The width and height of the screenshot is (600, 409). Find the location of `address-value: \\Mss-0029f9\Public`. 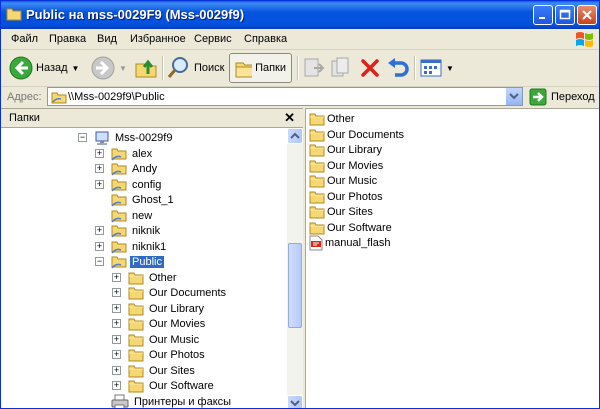

address-value: \\Mss-0029f9\Public is located at coordinates (116, 97).